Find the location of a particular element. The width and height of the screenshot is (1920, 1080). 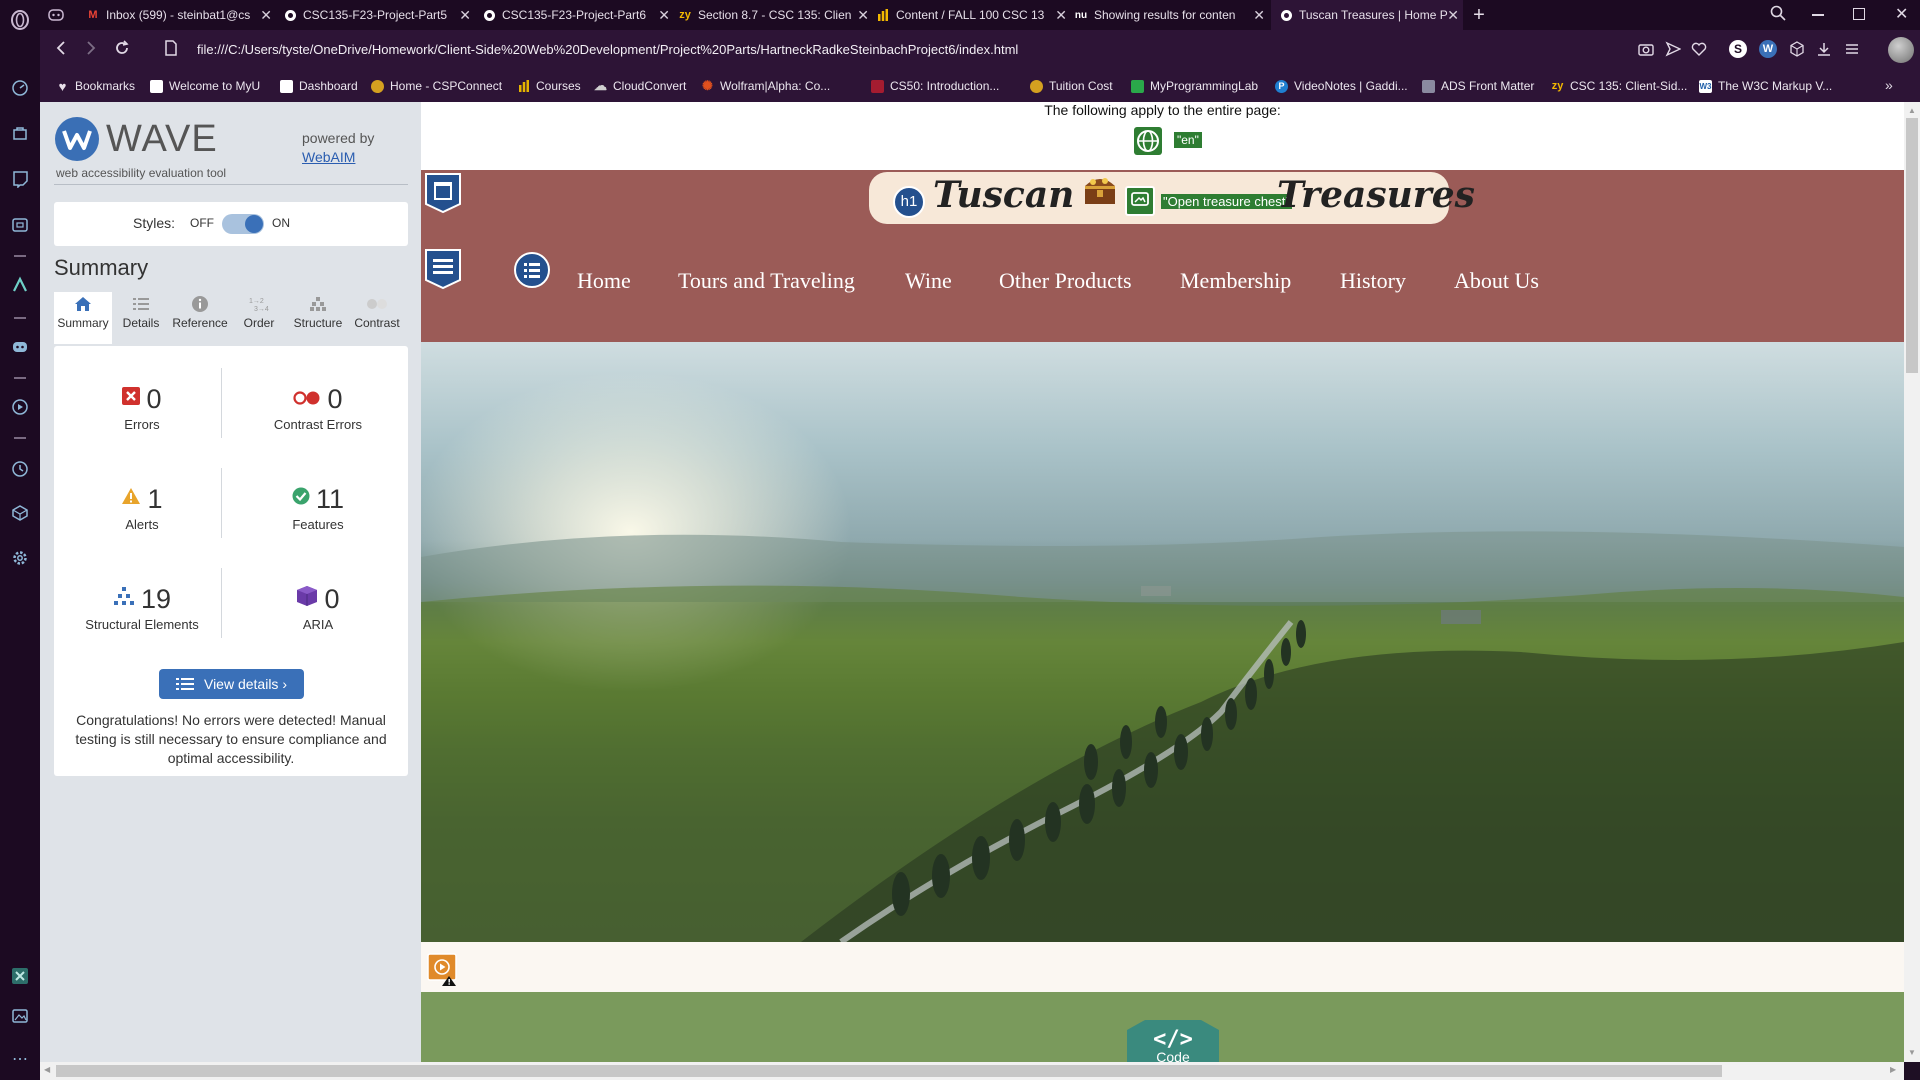

tab-details: Details is located at coordinates (141, 318).